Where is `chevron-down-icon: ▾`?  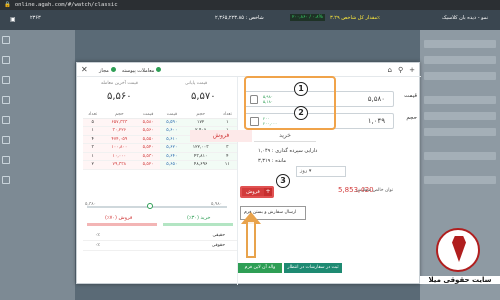 chevron-down-icon: ▾ is located at coordinates (310, 171).